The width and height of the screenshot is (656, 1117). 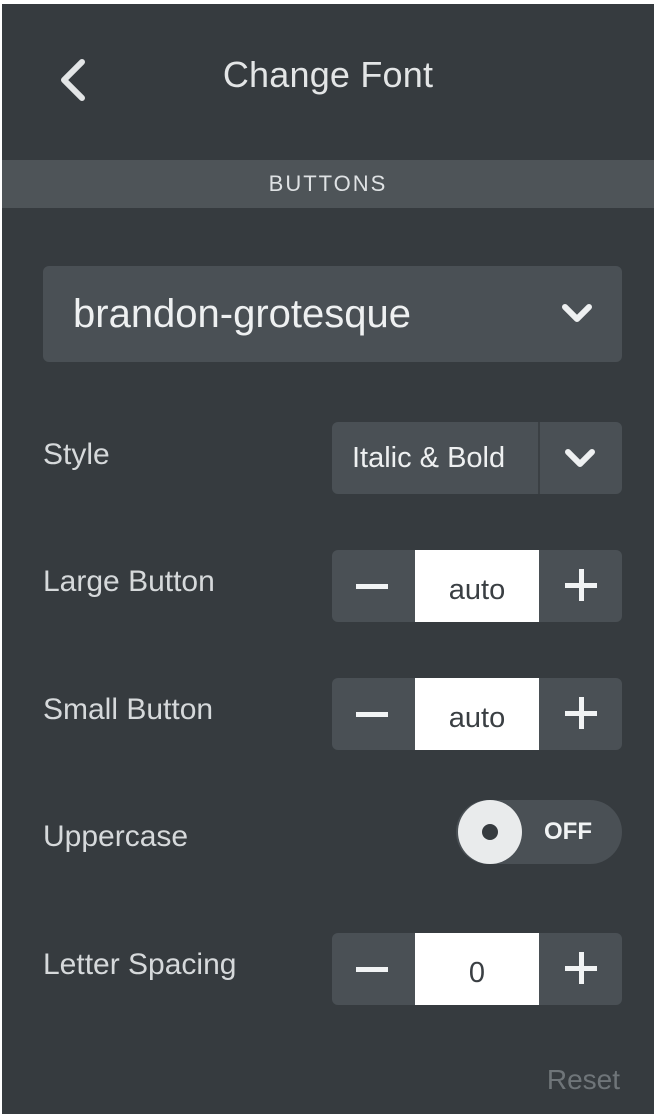 I want to click on letter-spacing-input: 0, so click(x=477, y=969).